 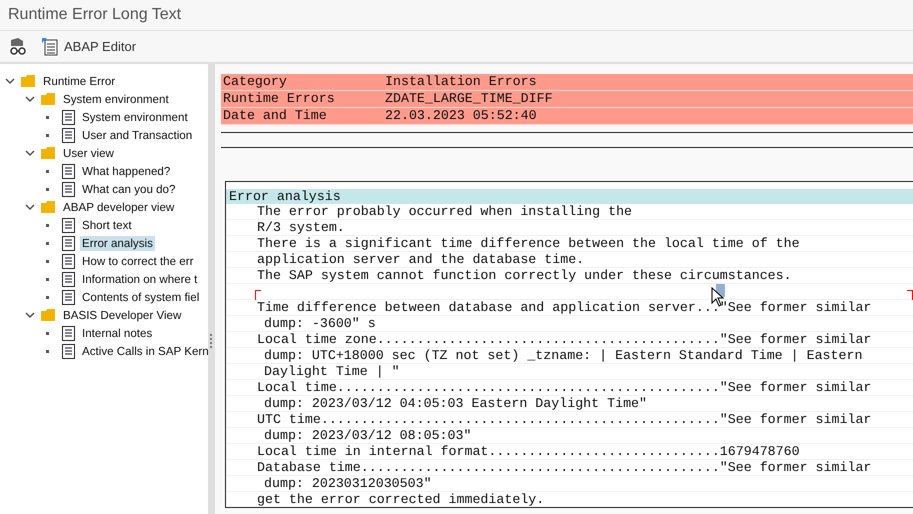 What do you see at coordinates (275, 116) in the screenshot?
I see `field-label: Date and Time` at bounding box center [275, 116].